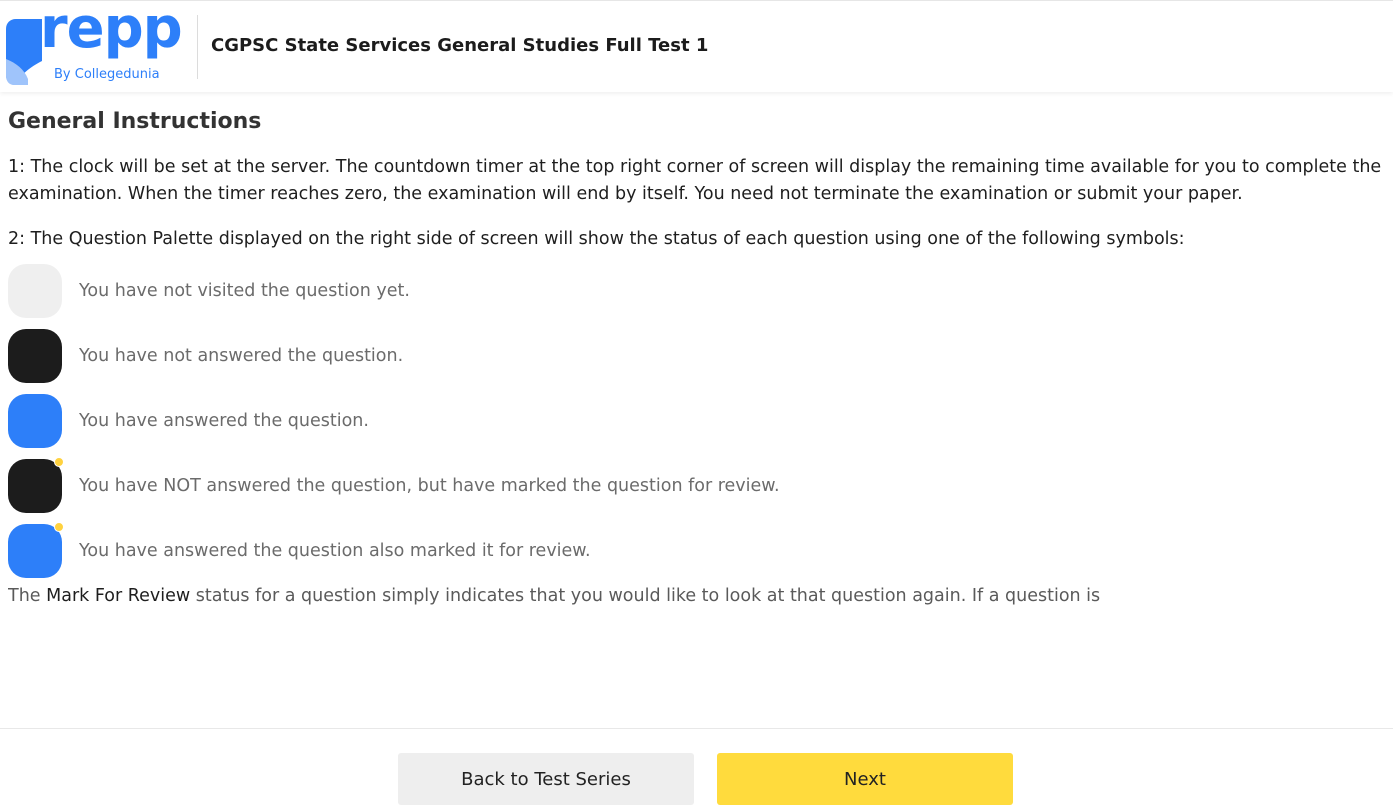  I want to click on section-title: General Instructions, so click(135, 121).